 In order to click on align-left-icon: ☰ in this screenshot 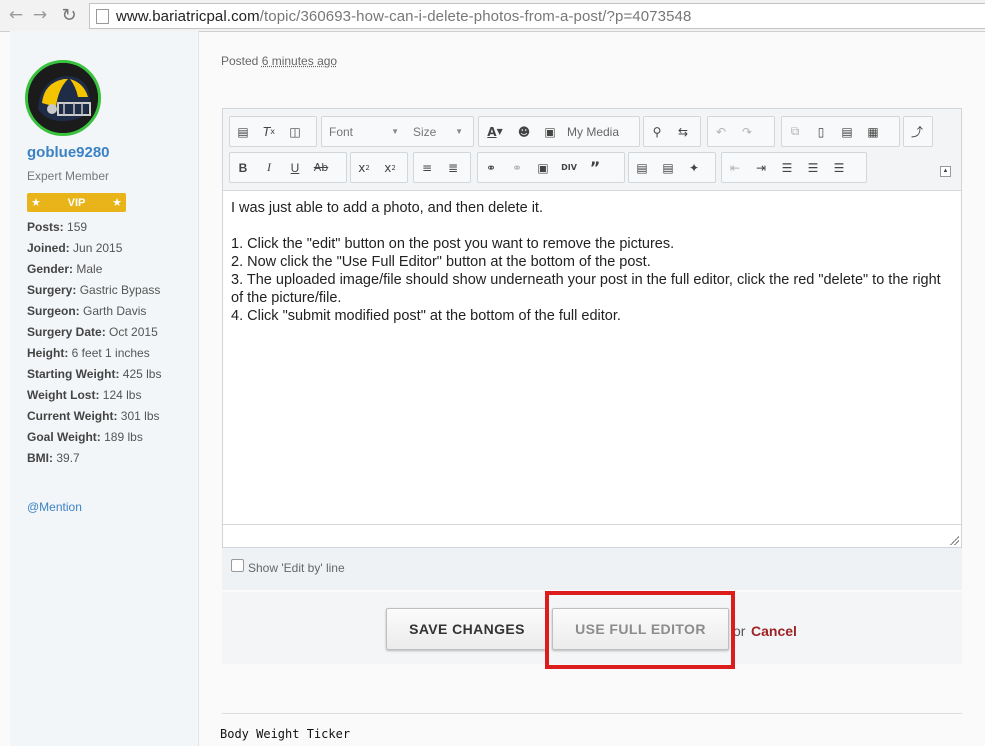, I will do `click(787, 167)`.